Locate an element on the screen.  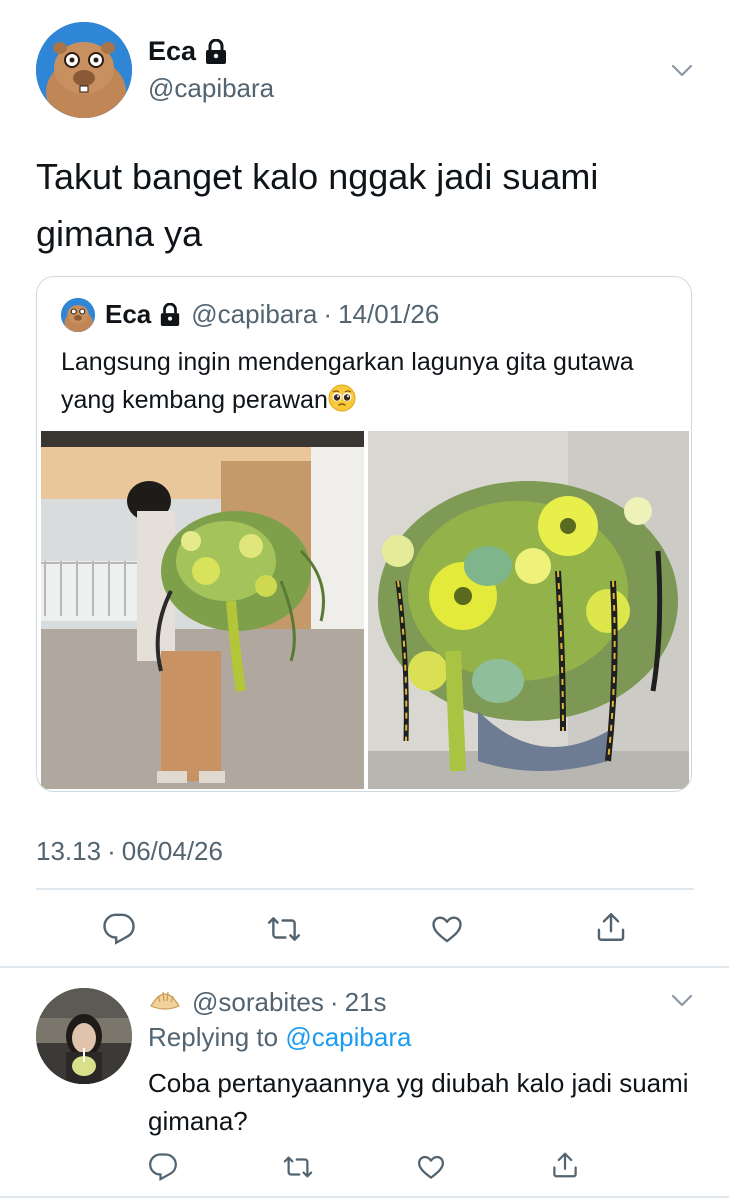
quoted-tweet-date: 14/01/26 is located at coordinates (389, 314).